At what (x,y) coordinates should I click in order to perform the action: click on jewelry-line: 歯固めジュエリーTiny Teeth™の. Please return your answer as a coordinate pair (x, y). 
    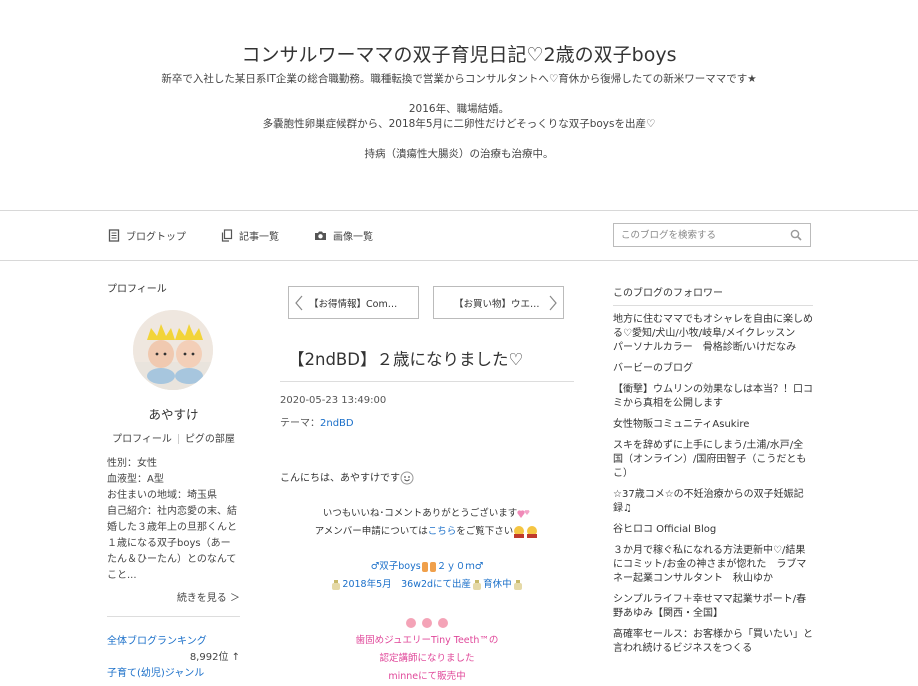
    Looking at the image, I should click on (427, 640).